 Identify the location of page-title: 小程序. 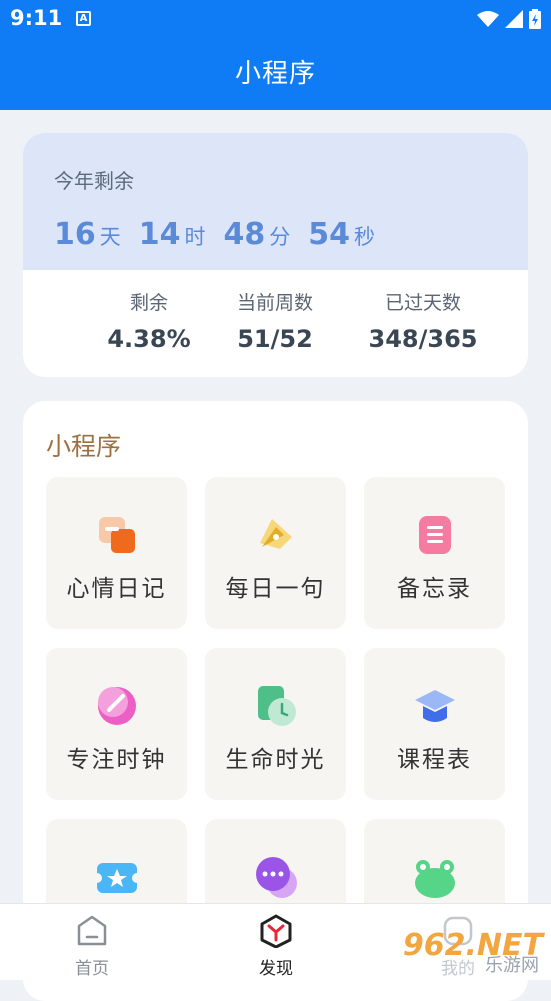
(275, 74).